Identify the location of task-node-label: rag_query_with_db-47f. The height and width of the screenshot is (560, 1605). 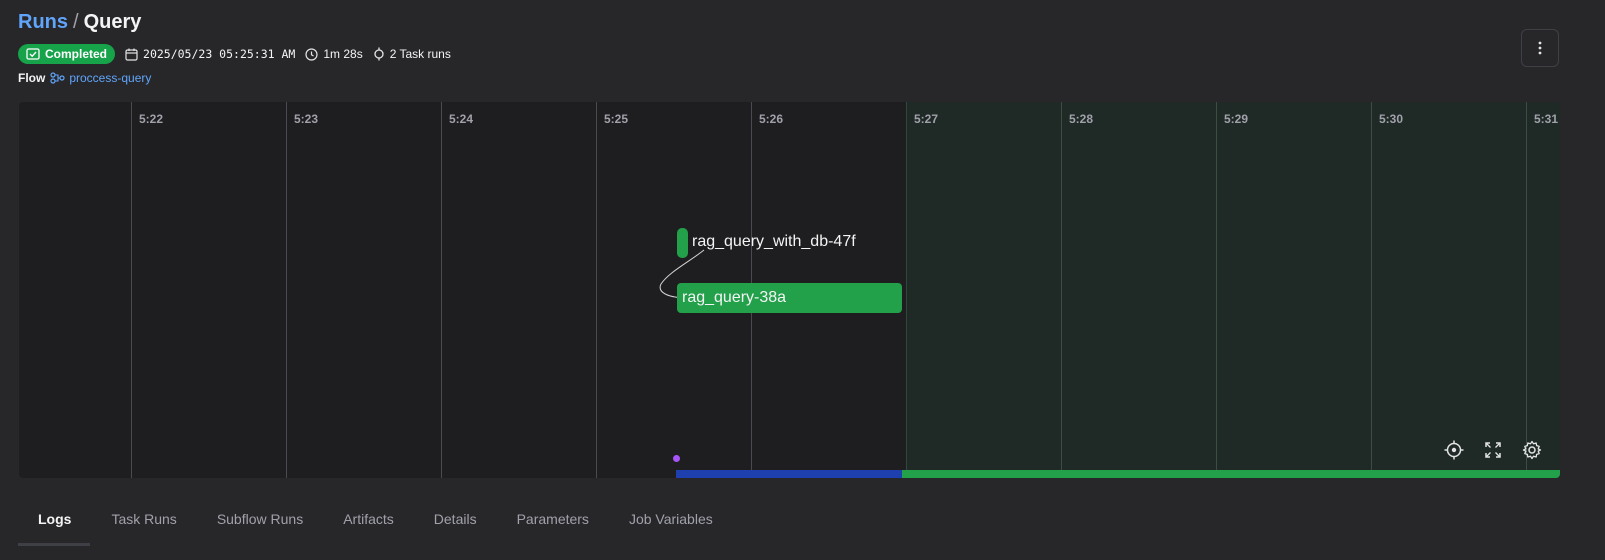
(774, 242).